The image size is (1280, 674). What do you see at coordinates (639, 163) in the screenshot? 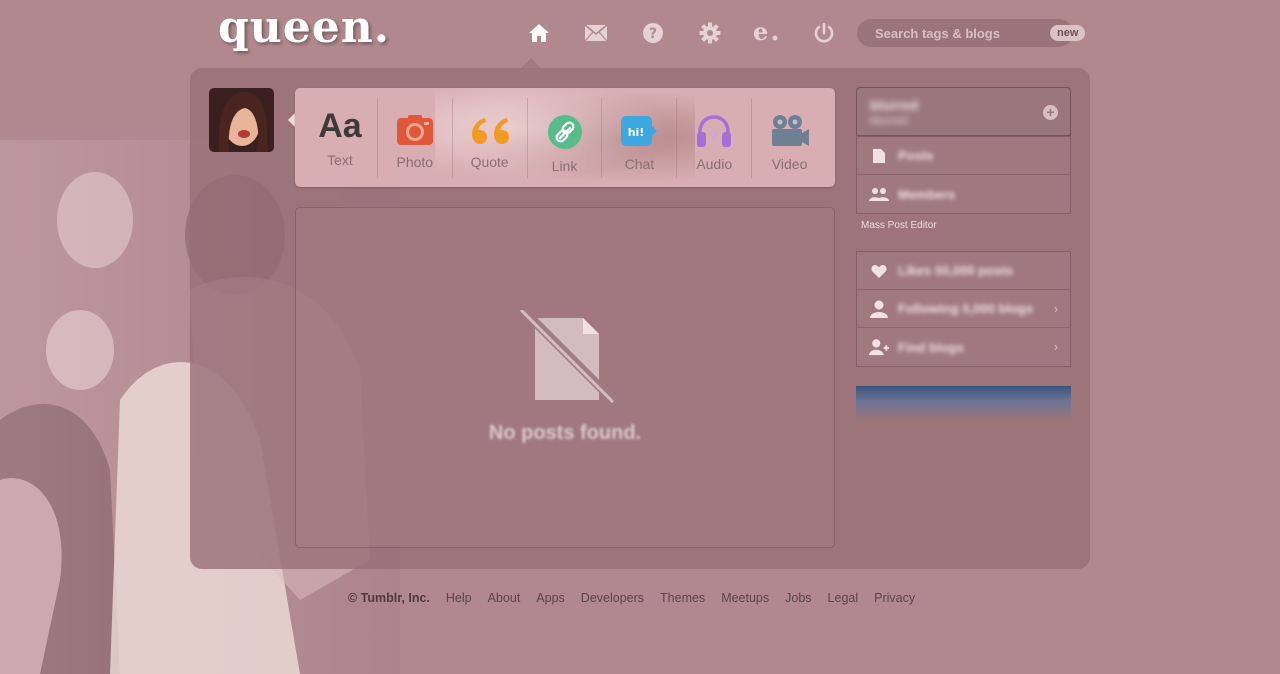
I see `post-type-label: Chat` at bounding box center [639, 163].